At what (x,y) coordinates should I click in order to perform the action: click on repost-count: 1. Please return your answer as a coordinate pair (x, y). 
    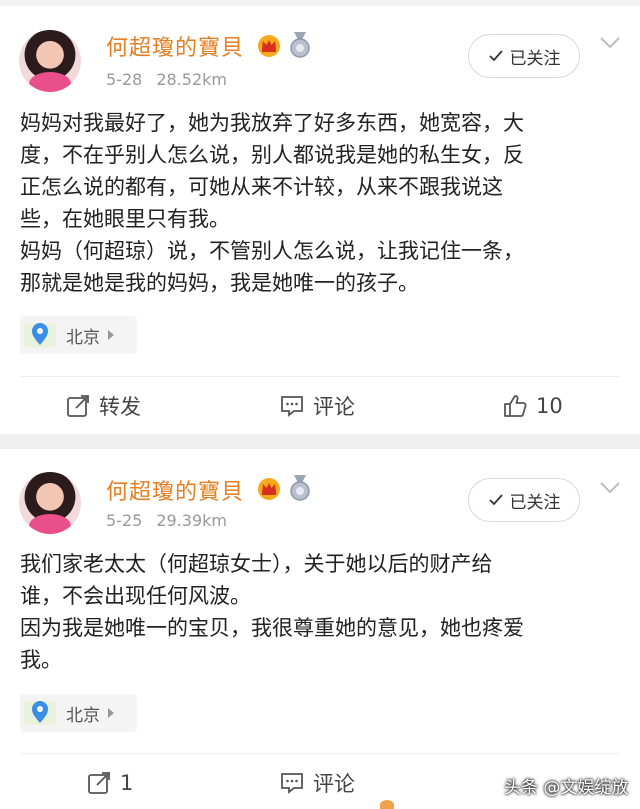
    Looking at the image, I should click on (127, 783).